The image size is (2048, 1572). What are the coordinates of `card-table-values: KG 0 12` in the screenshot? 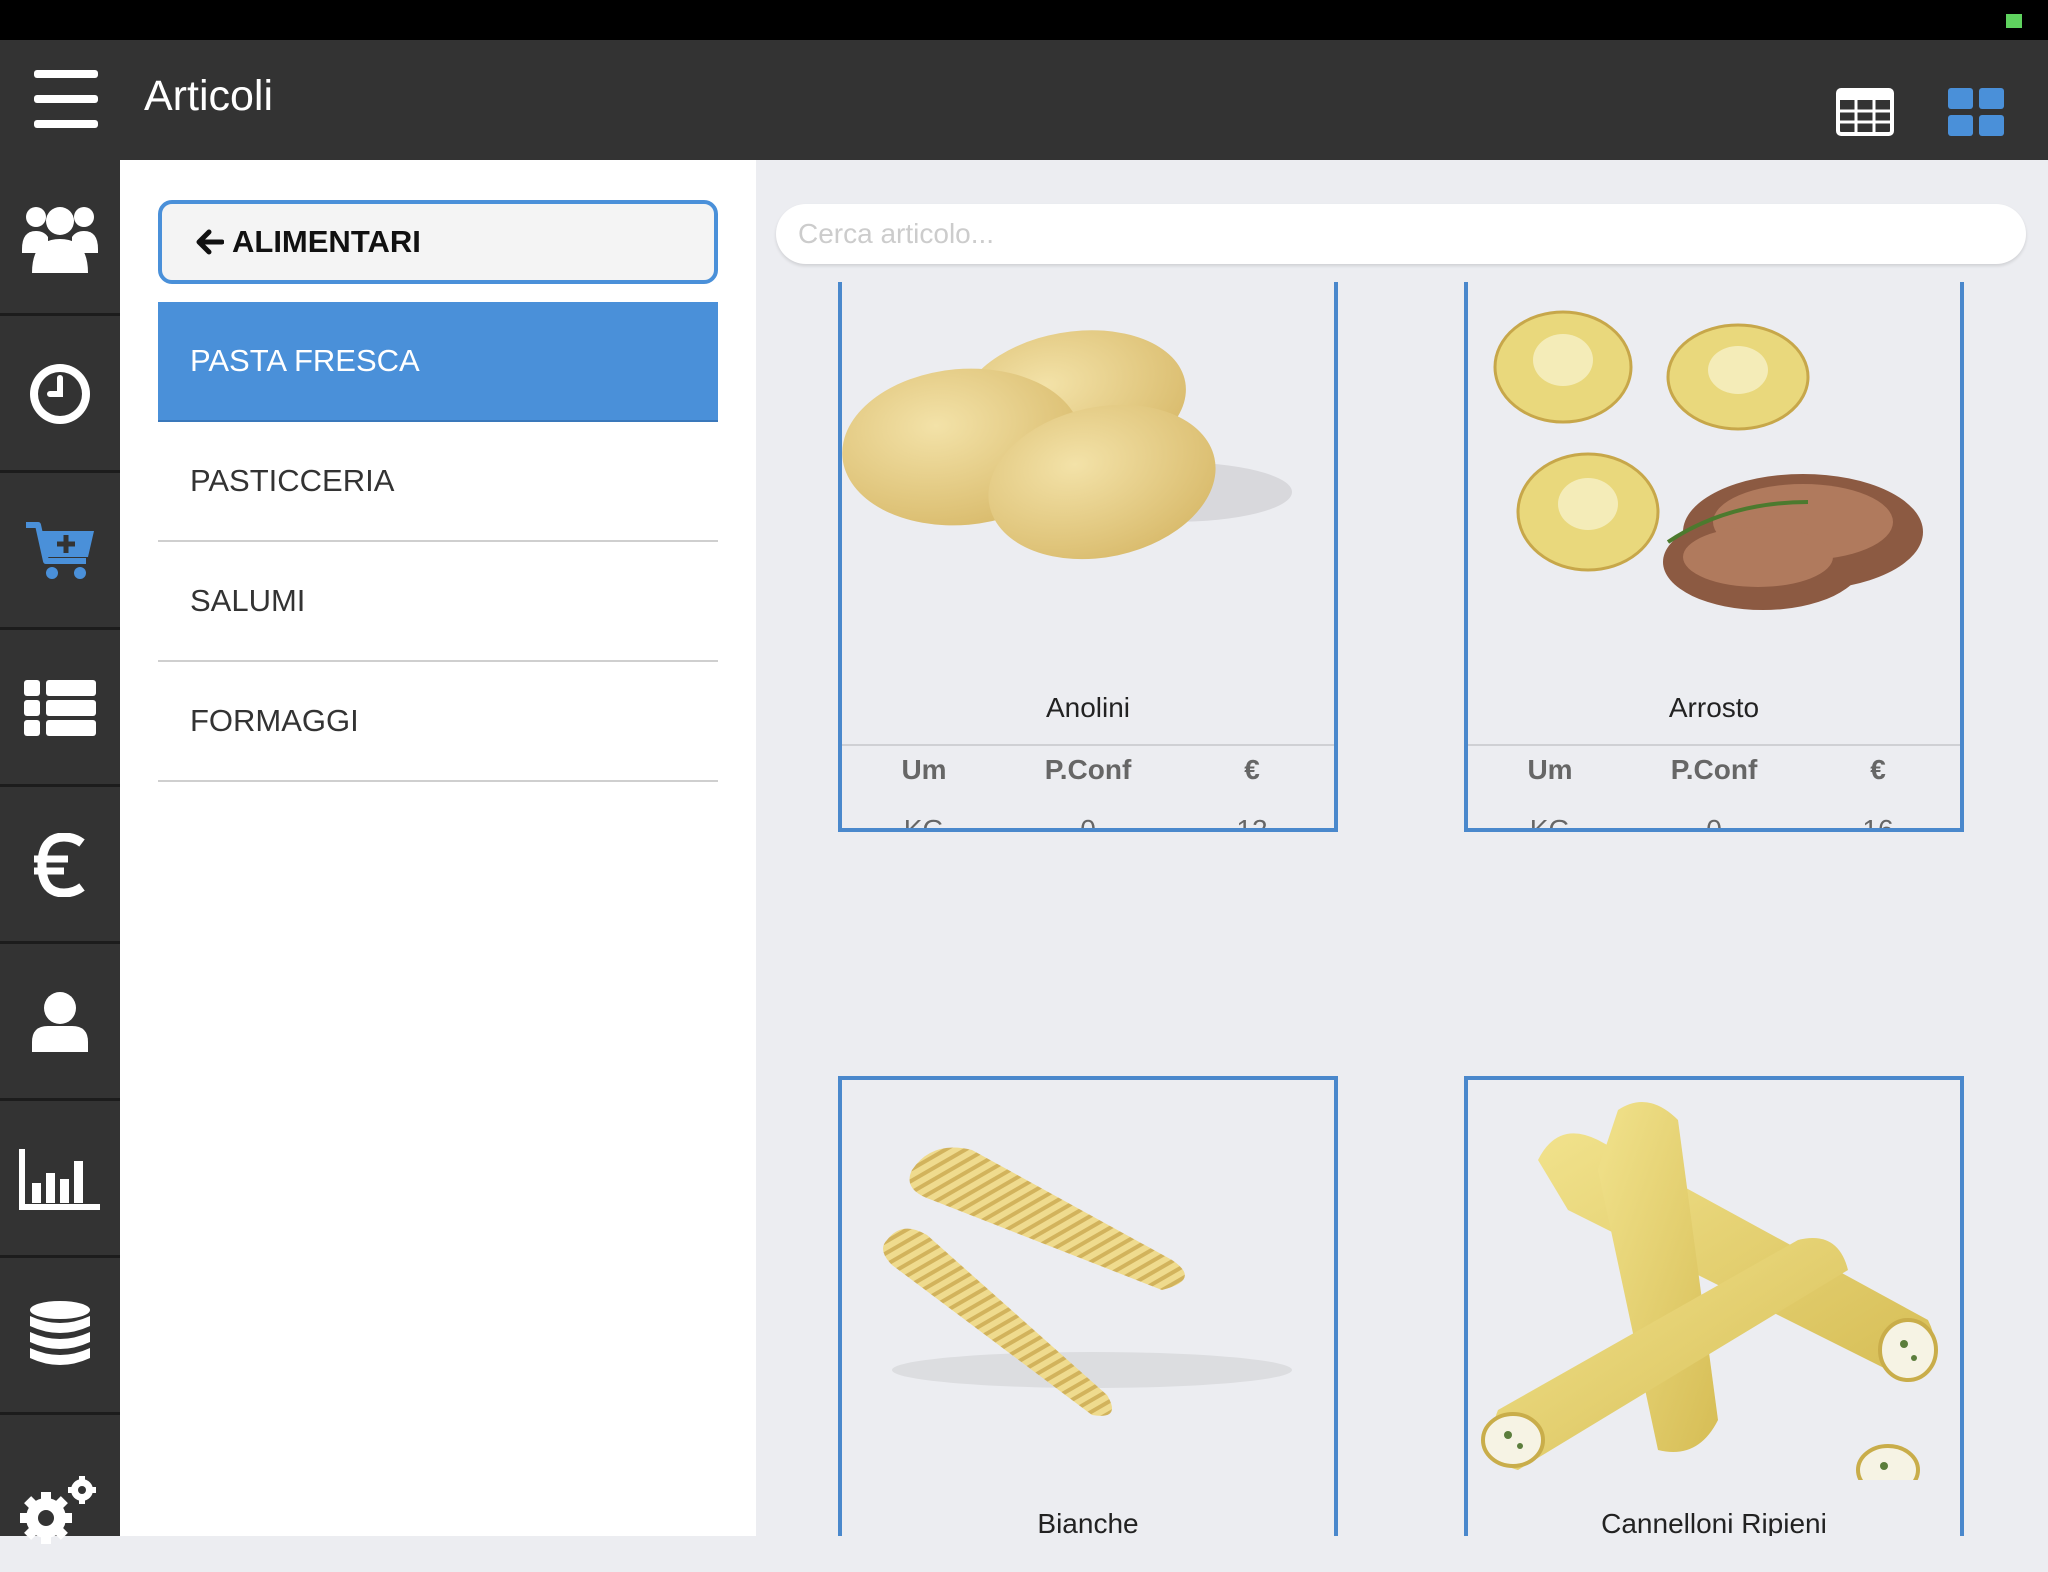 It's located at (1088, 823).